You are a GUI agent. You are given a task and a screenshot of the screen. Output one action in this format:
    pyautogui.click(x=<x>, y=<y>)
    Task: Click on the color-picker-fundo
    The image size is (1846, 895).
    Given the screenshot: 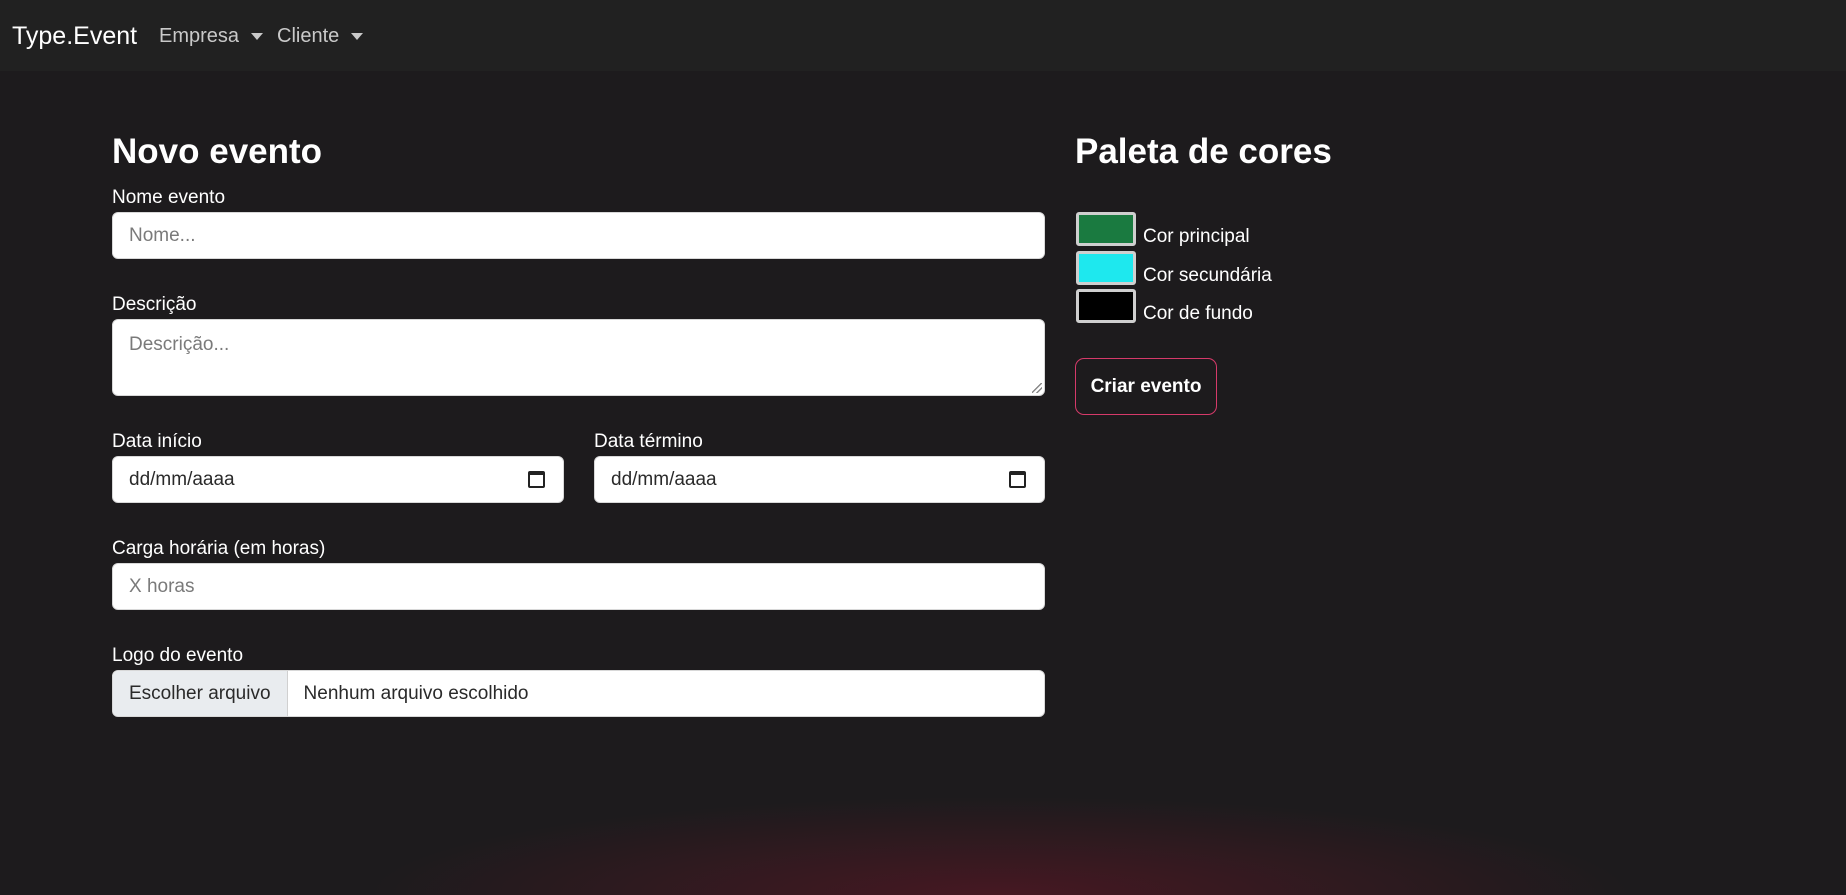 What is the action you would take?
    pyautogui.click(x=1106, y=306)
    